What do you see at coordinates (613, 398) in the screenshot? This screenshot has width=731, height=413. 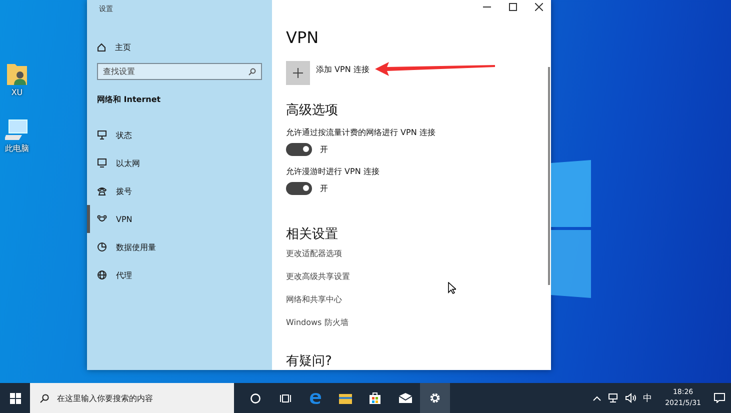 I see `network-icon` at bounding box center [613, 398].